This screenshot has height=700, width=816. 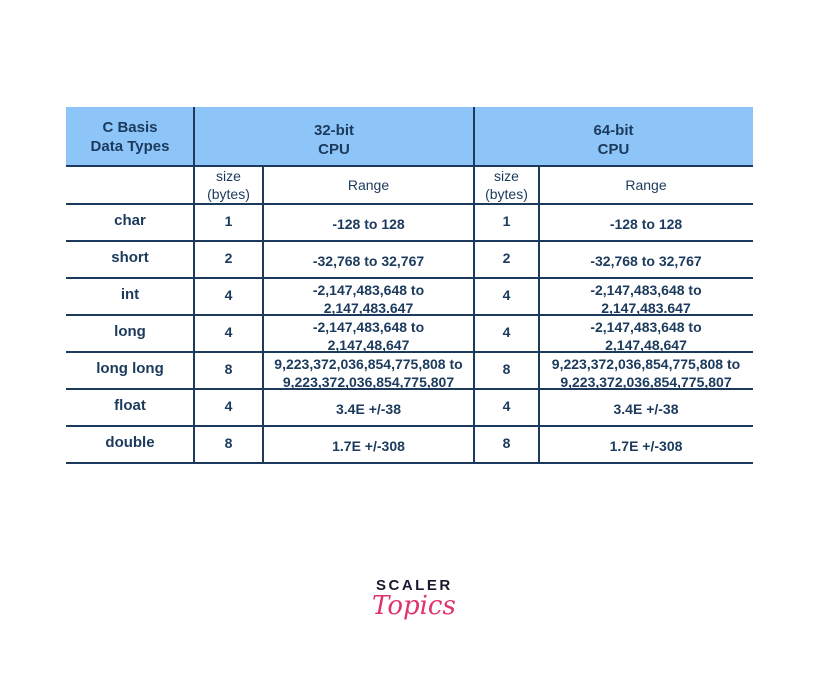 I want to click on scaler-topics-logo: SCALER Topics, so click(x=414, y=607).